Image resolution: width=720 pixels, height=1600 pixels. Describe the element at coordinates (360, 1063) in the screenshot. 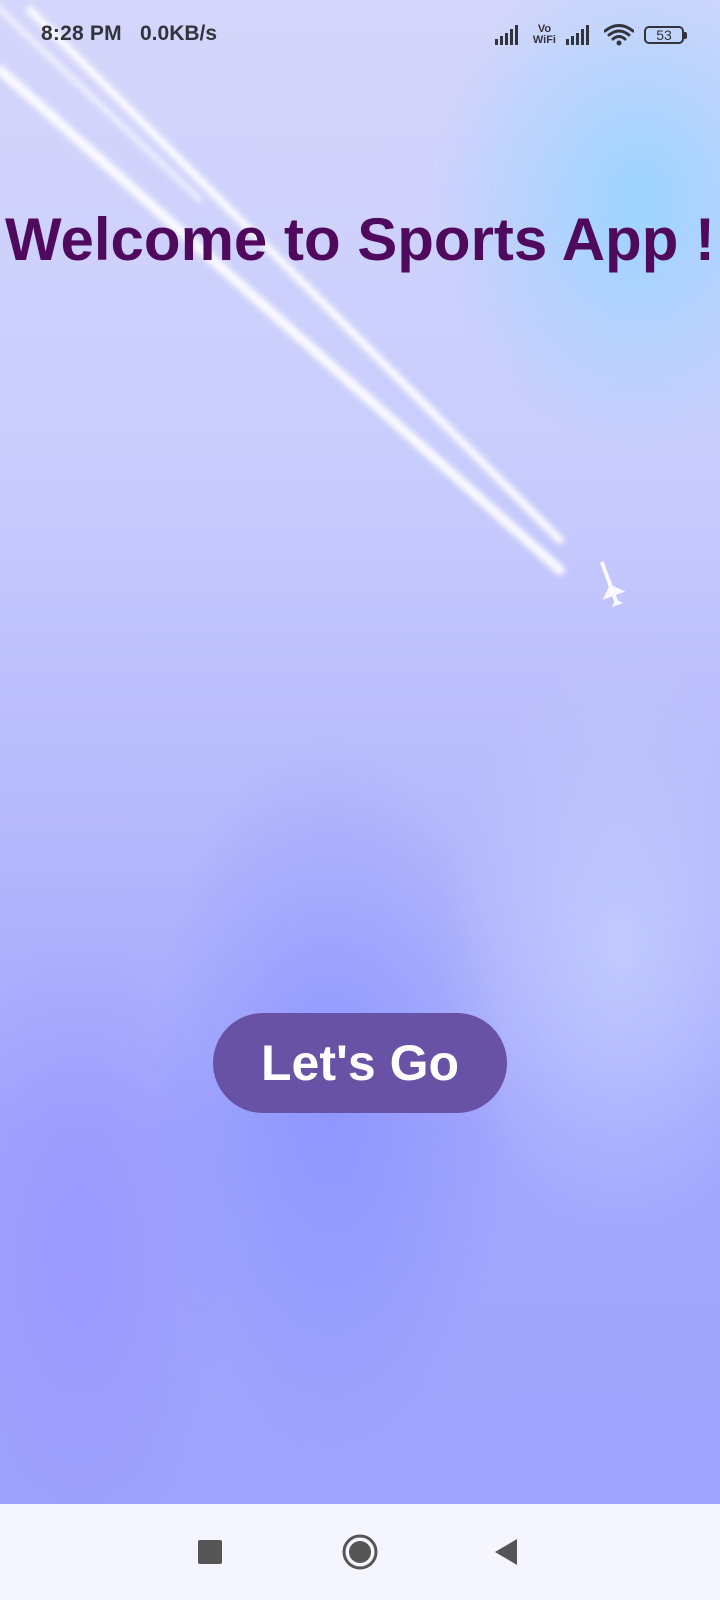

I see `lets-go-button: Let's Go` at that location.